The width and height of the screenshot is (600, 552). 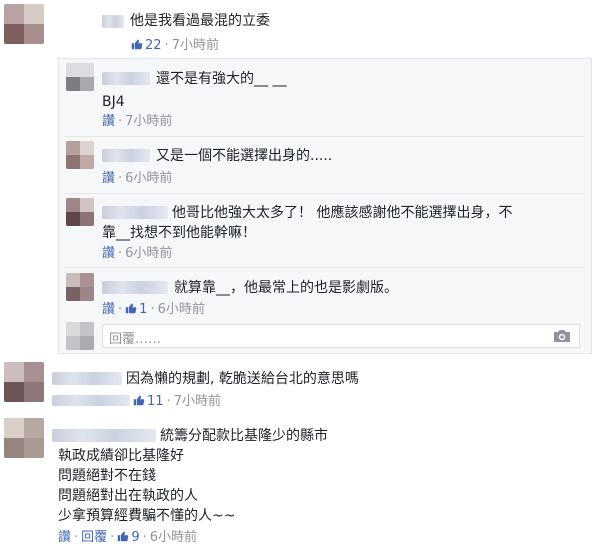 I want to click on like-count: 9, so click(x=135, y=537).